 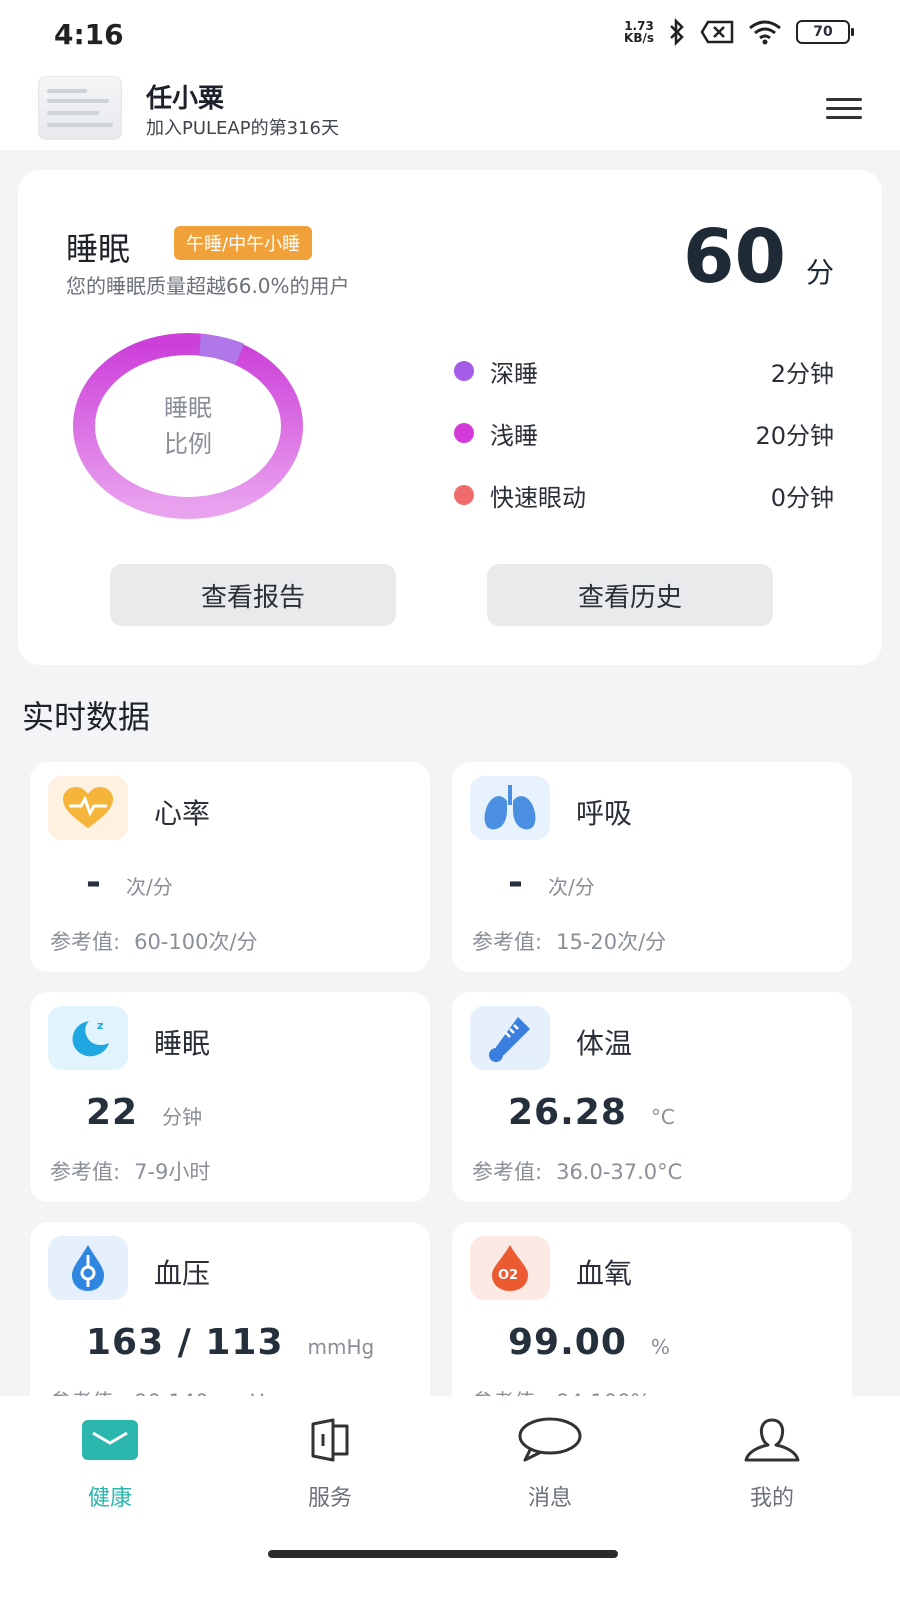 What do you see at coordinates (222, 349) in the screenshot?
I see `deep-sleep-segment` at bounding box center [222, 349].